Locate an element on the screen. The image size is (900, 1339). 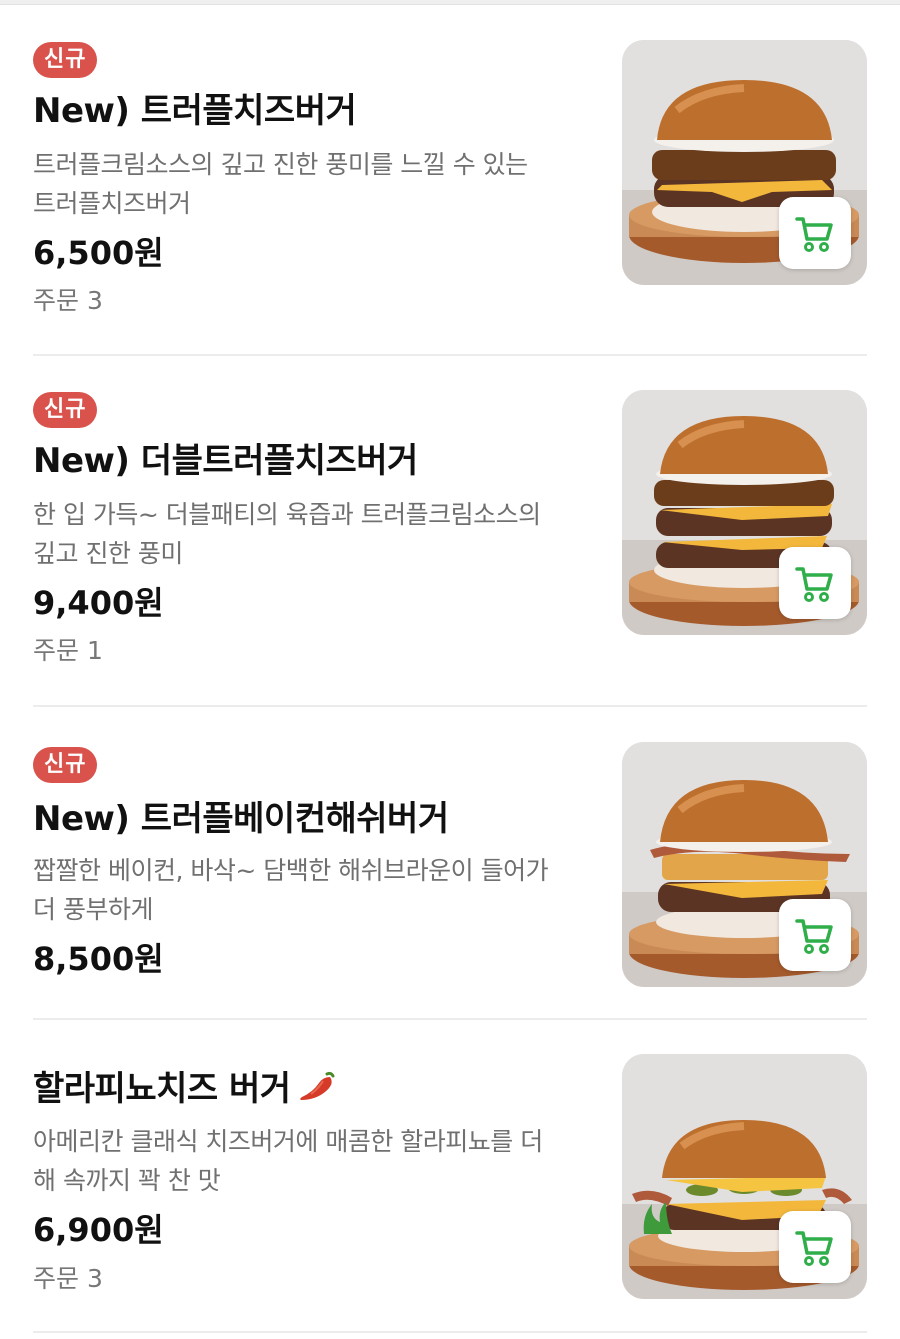
menu-item-name: New) 트러플치즈버거 is located at coordinates (195, 111).